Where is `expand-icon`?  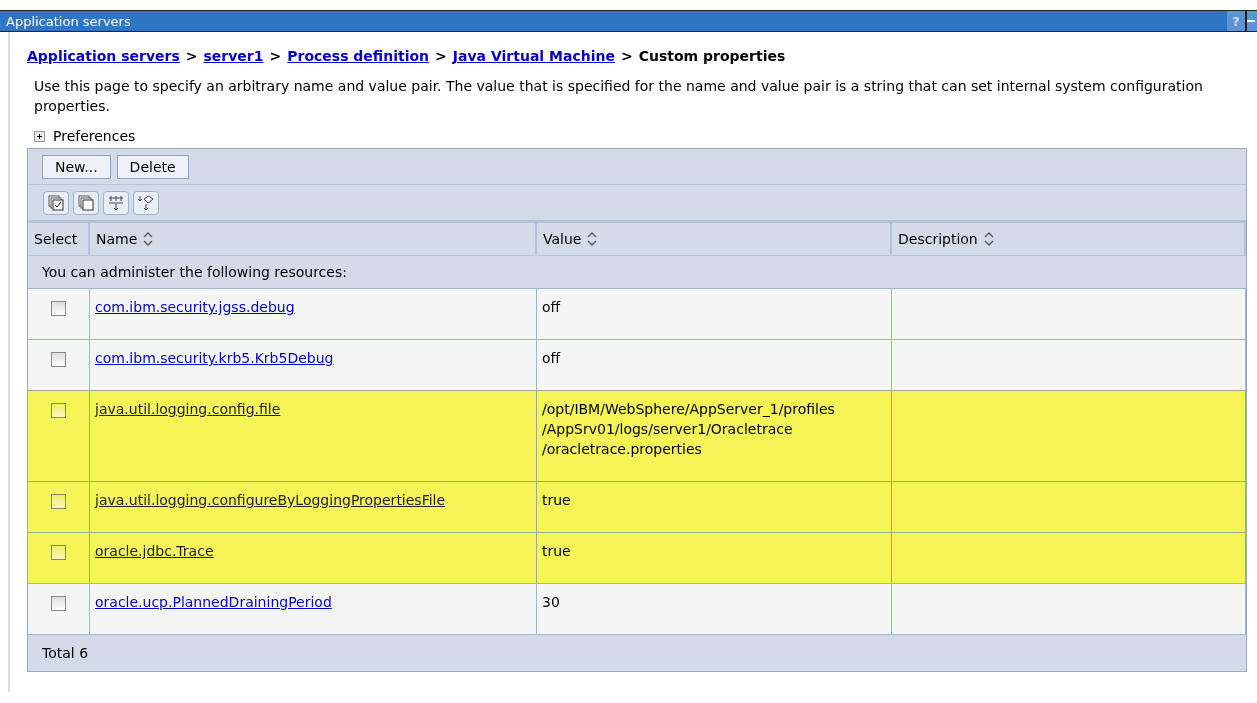 expand-icon is located at coordinates (39, 136).